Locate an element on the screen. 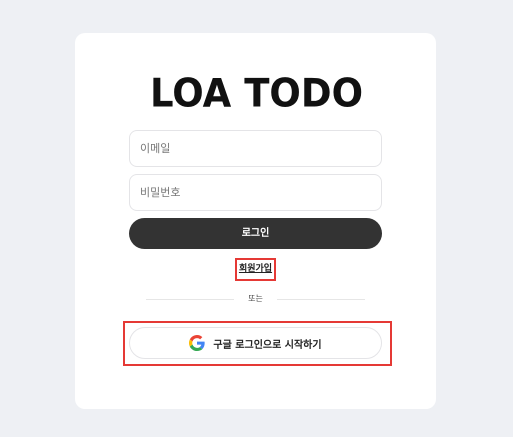 The width and height of the screenshot is (513, 437). app-logo: LOA TODO is located at coordinates (256, 93).